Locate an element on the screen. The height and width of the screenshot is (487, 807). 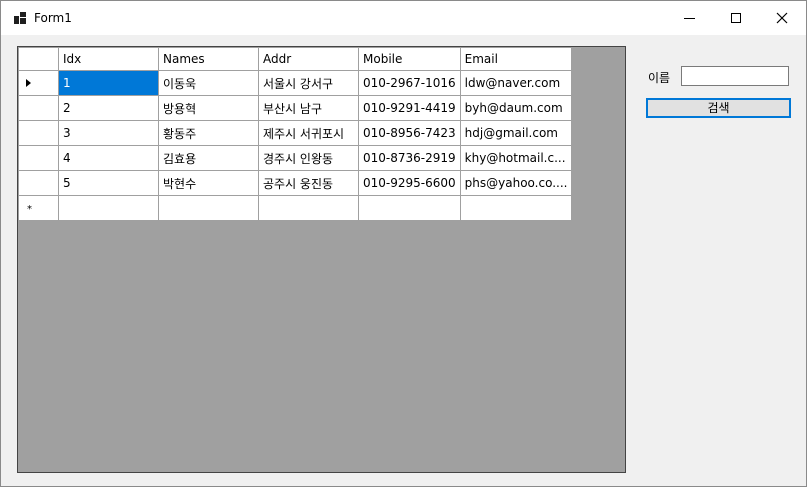
table-cell: byh@daum.com is located at coordinates (516, 108).